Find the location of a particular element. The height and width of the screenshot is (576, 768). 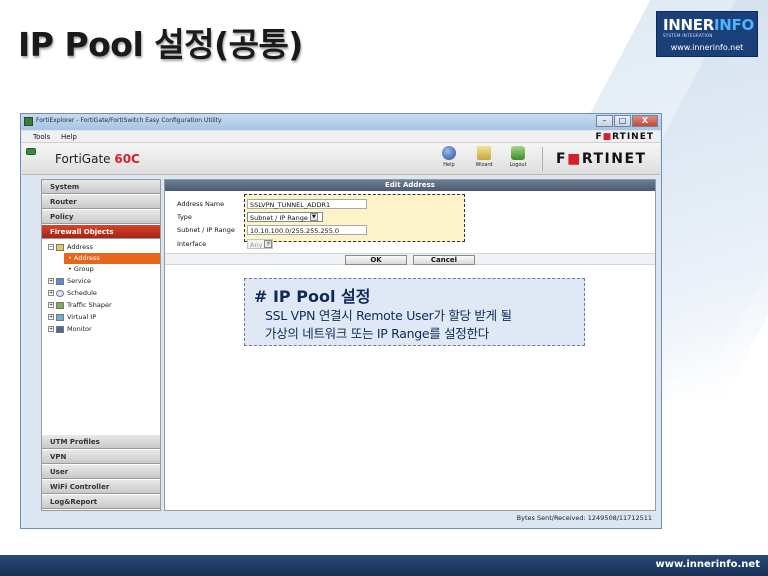

menu-help: Help is located at coordinates (69, 137).